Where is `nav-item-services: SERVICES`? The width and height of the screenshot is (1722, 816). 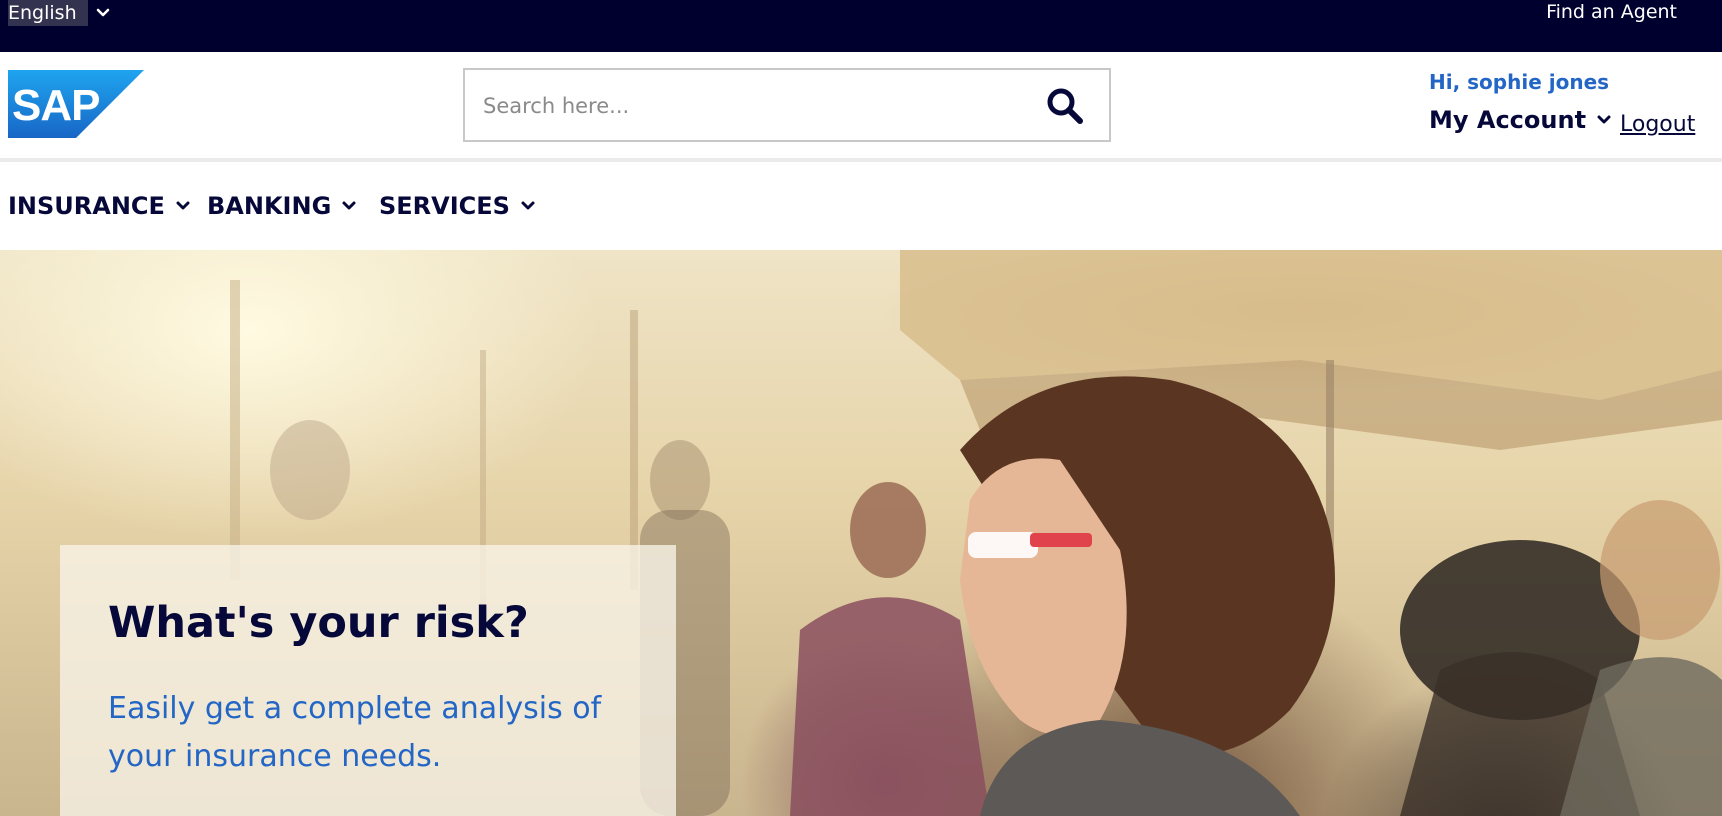
nav-item-services: SERVICES is located at coordinates (457, 206).